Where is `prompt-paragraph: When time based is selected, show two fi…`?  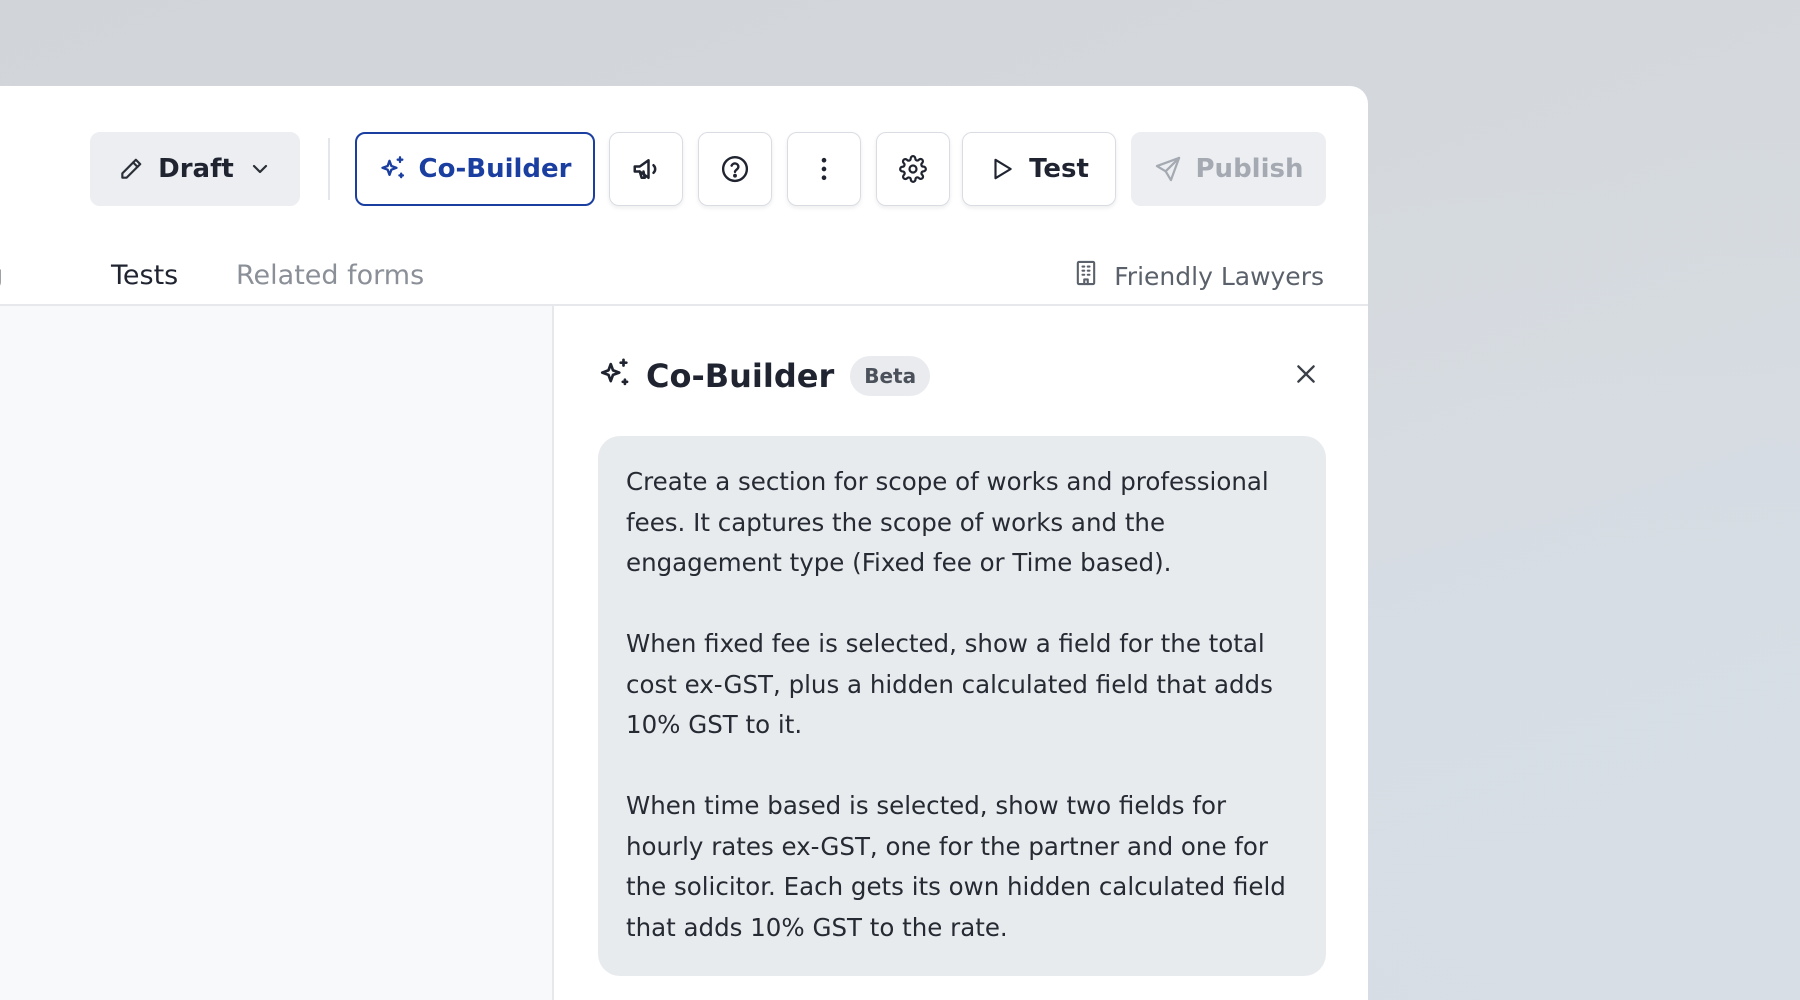 prompt-paragraph: When time based is selected, show two fi… is located at coordinates (956, 866).